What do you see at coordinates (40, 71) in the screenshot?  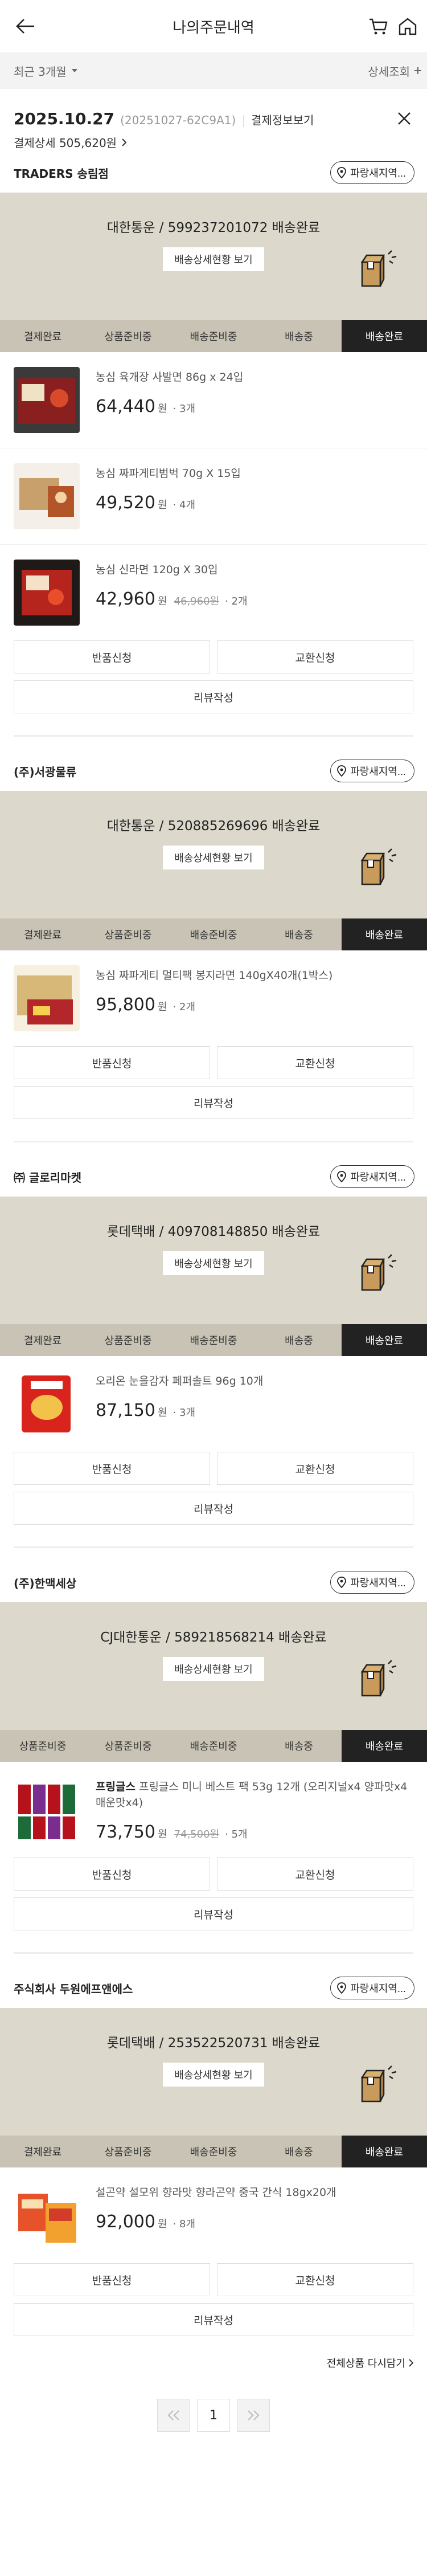 I see `period-label: 최근 3개월` at bounding box center [40, 71].